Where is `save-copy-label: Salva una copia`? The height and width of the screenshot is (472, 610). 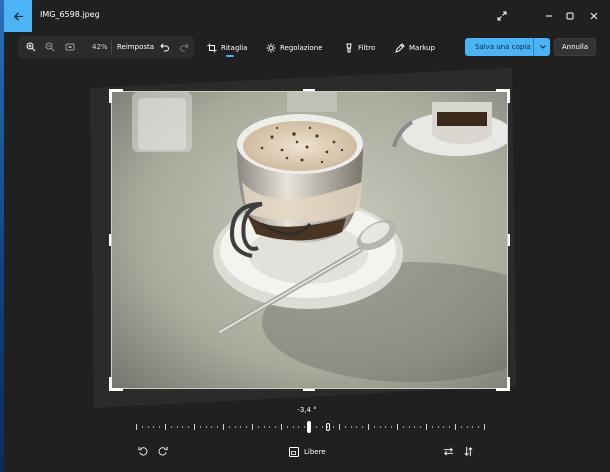 save-copy-label: Salva una copia is located at coordinates (503, 47).